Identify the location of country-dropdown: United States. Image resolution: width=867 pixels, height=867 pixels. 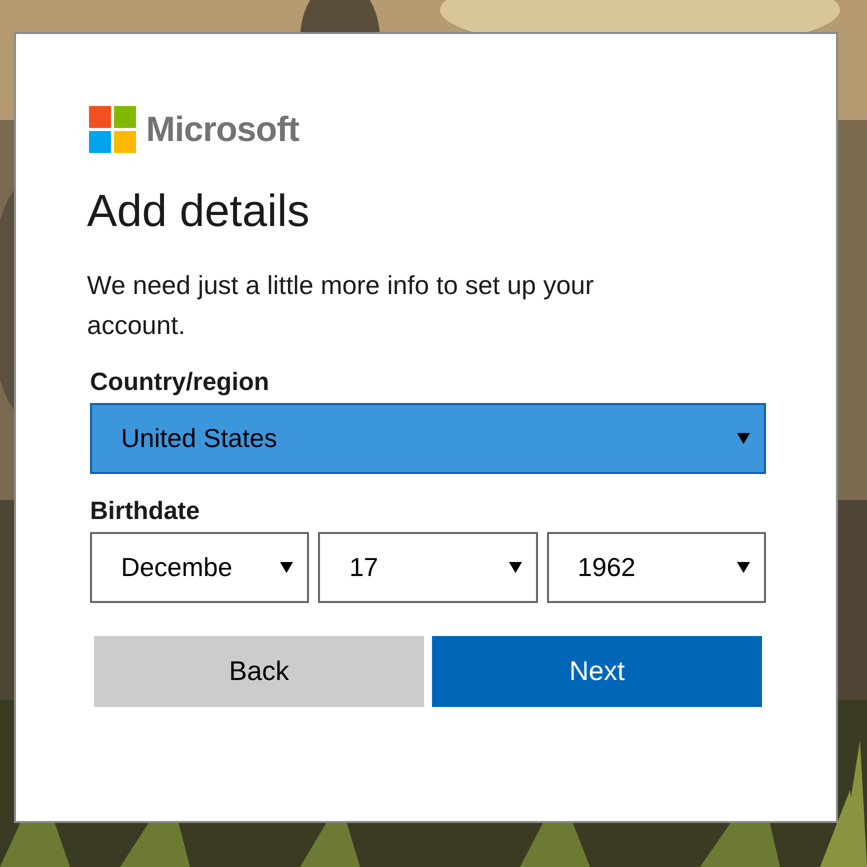
(428, 438).